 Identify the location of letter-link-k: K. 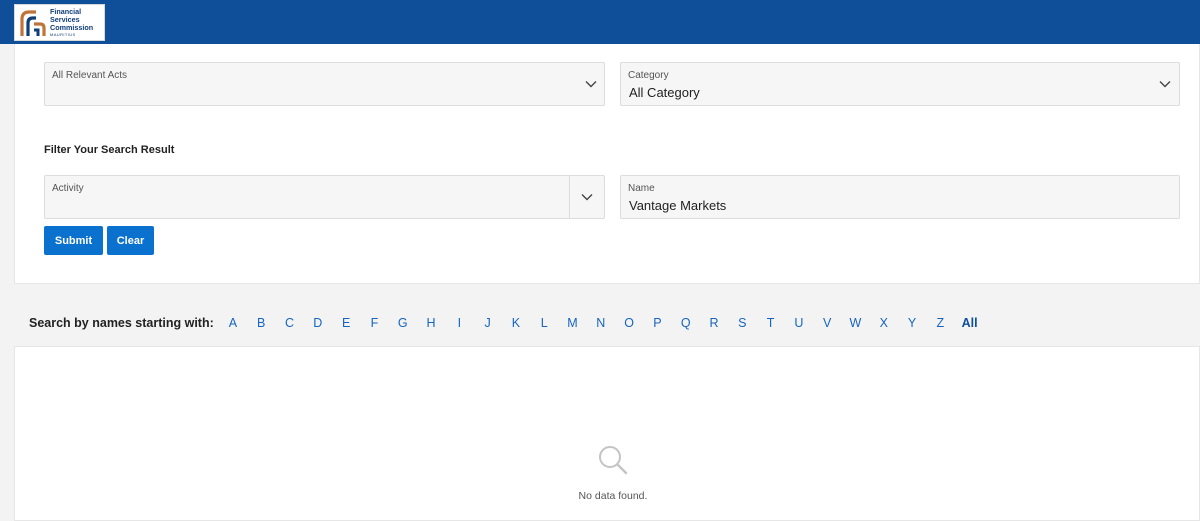
(516, 323).